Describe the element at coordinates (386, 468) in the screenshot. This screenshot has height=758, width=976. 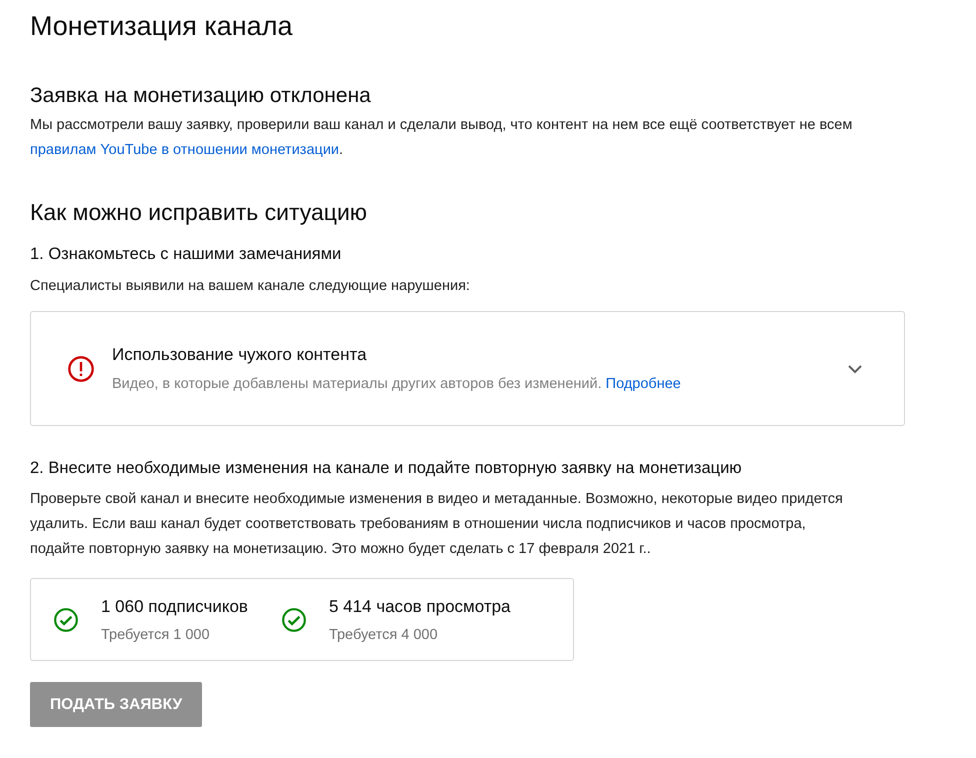
I see `step-heading: 2. Внесите необходимые изменения на канале и подайте повторную заявку на монетизацию` at that location.